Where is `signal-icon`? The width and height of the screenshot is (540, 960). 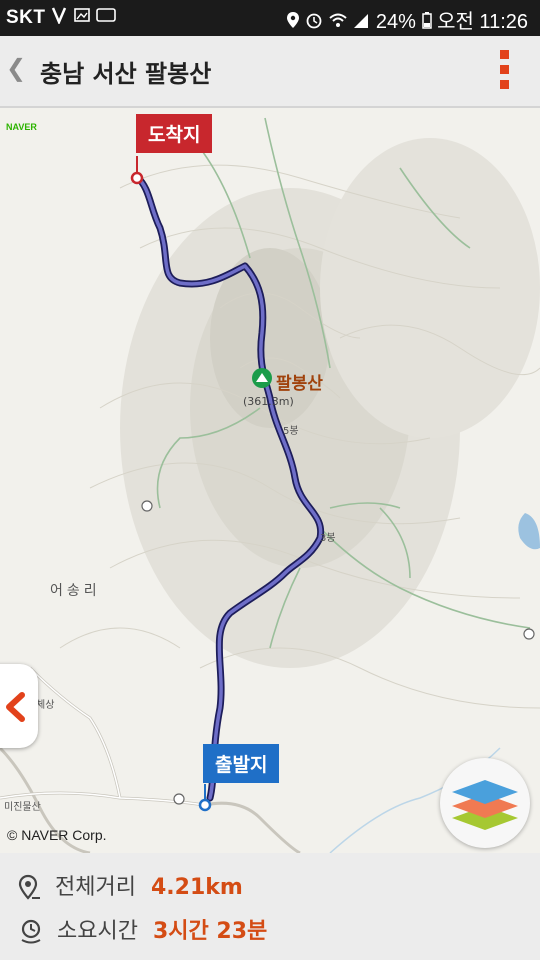 signal-icon is located at coordinates (361, 23).